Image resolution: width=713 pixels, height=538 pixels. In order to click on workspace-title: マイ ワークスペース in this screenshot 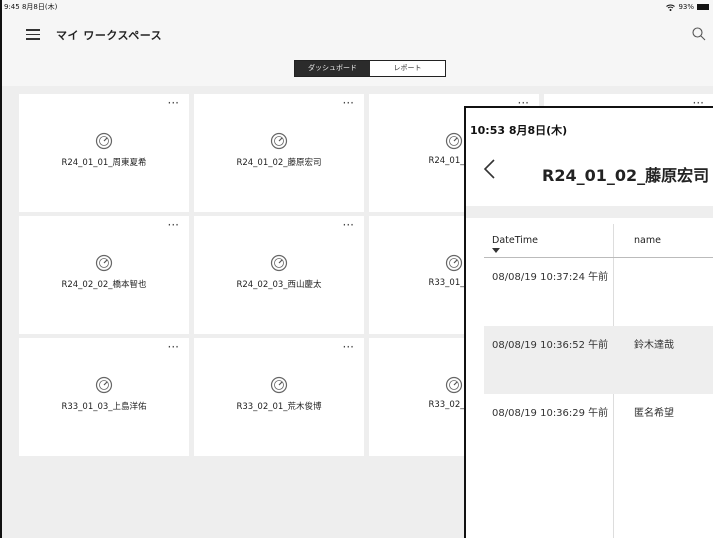, I will do `click(109, 35)`.